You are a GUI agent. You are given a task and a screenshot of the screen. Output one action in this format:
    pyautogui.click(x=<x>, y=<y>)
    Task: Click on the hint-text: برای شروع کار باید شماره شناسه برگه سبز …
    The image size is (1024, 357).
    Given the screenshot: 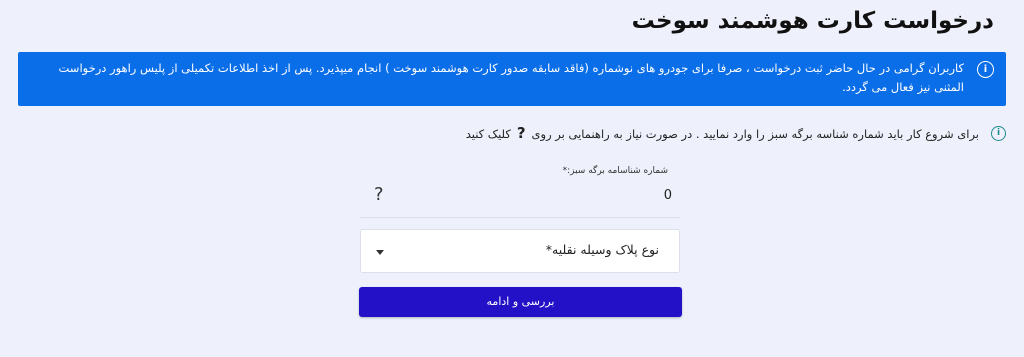 What is the action you would take?
    pyautogui.click(x=722, y=133)
    